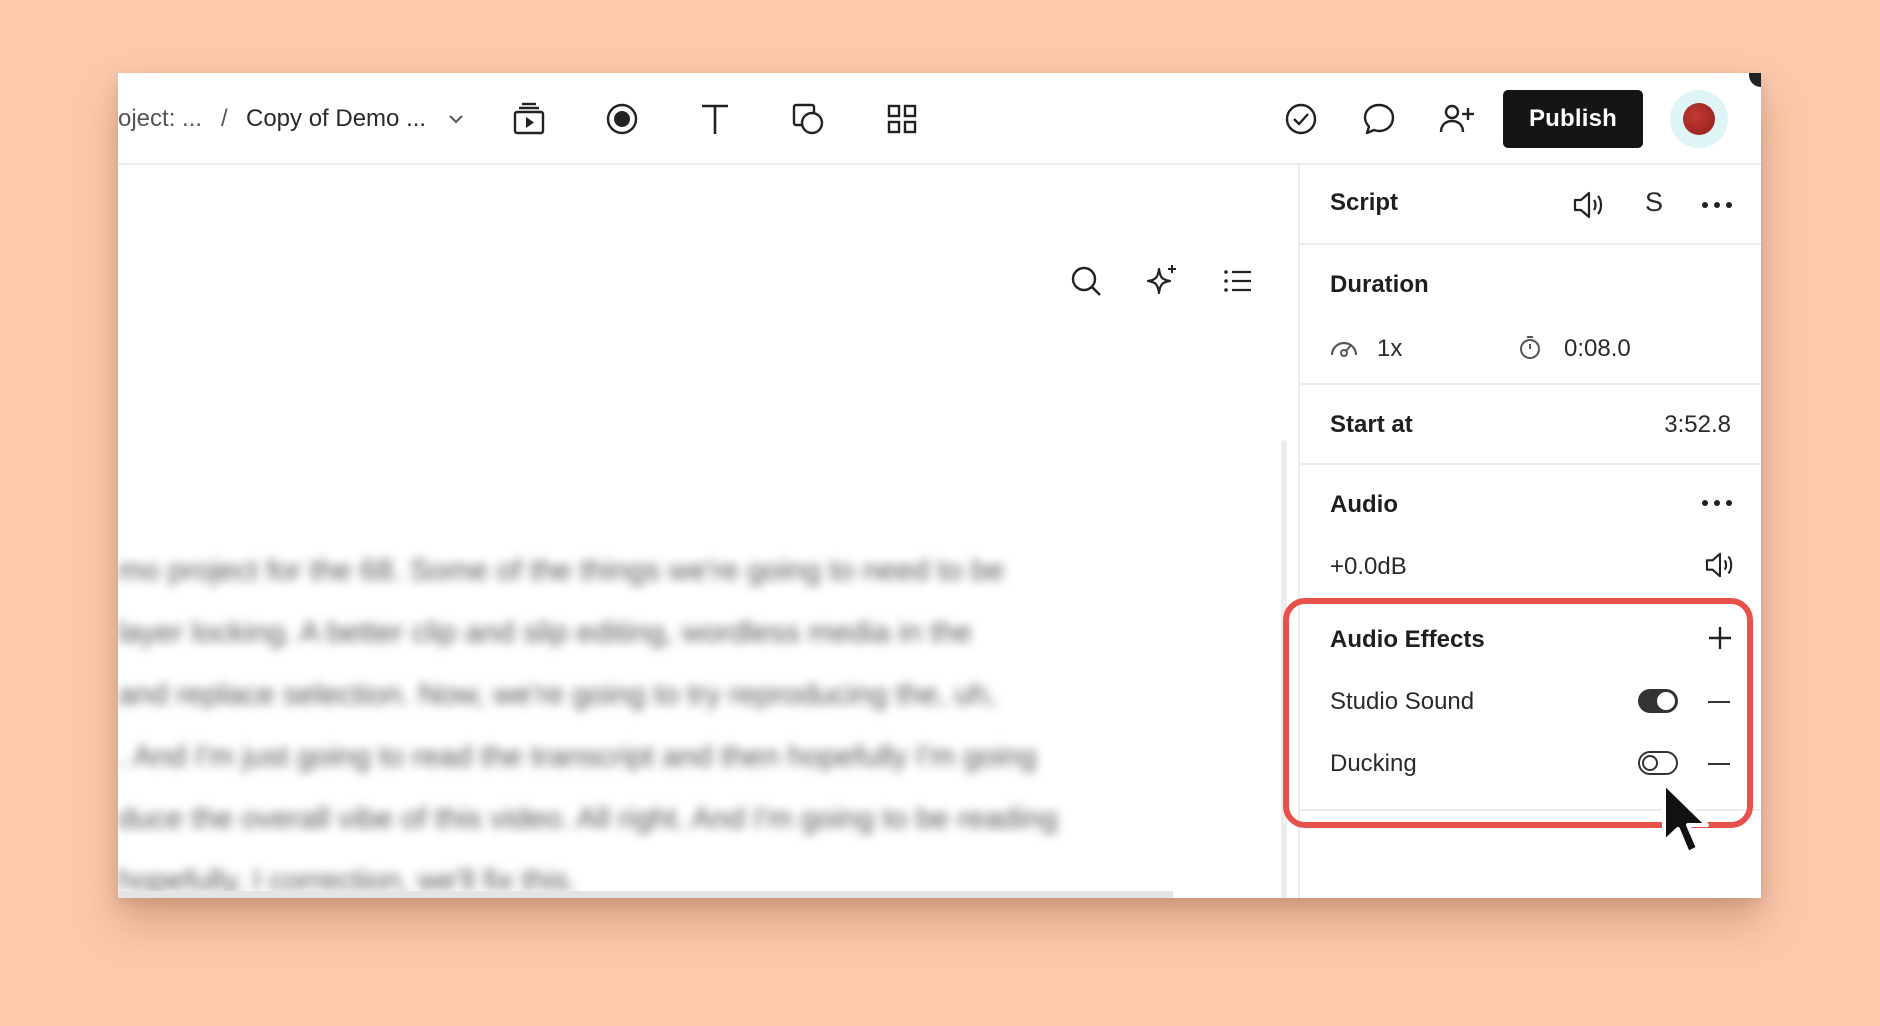  I want to click on effect-studio-sound-label: Studio Sound, so click(1402, 701).